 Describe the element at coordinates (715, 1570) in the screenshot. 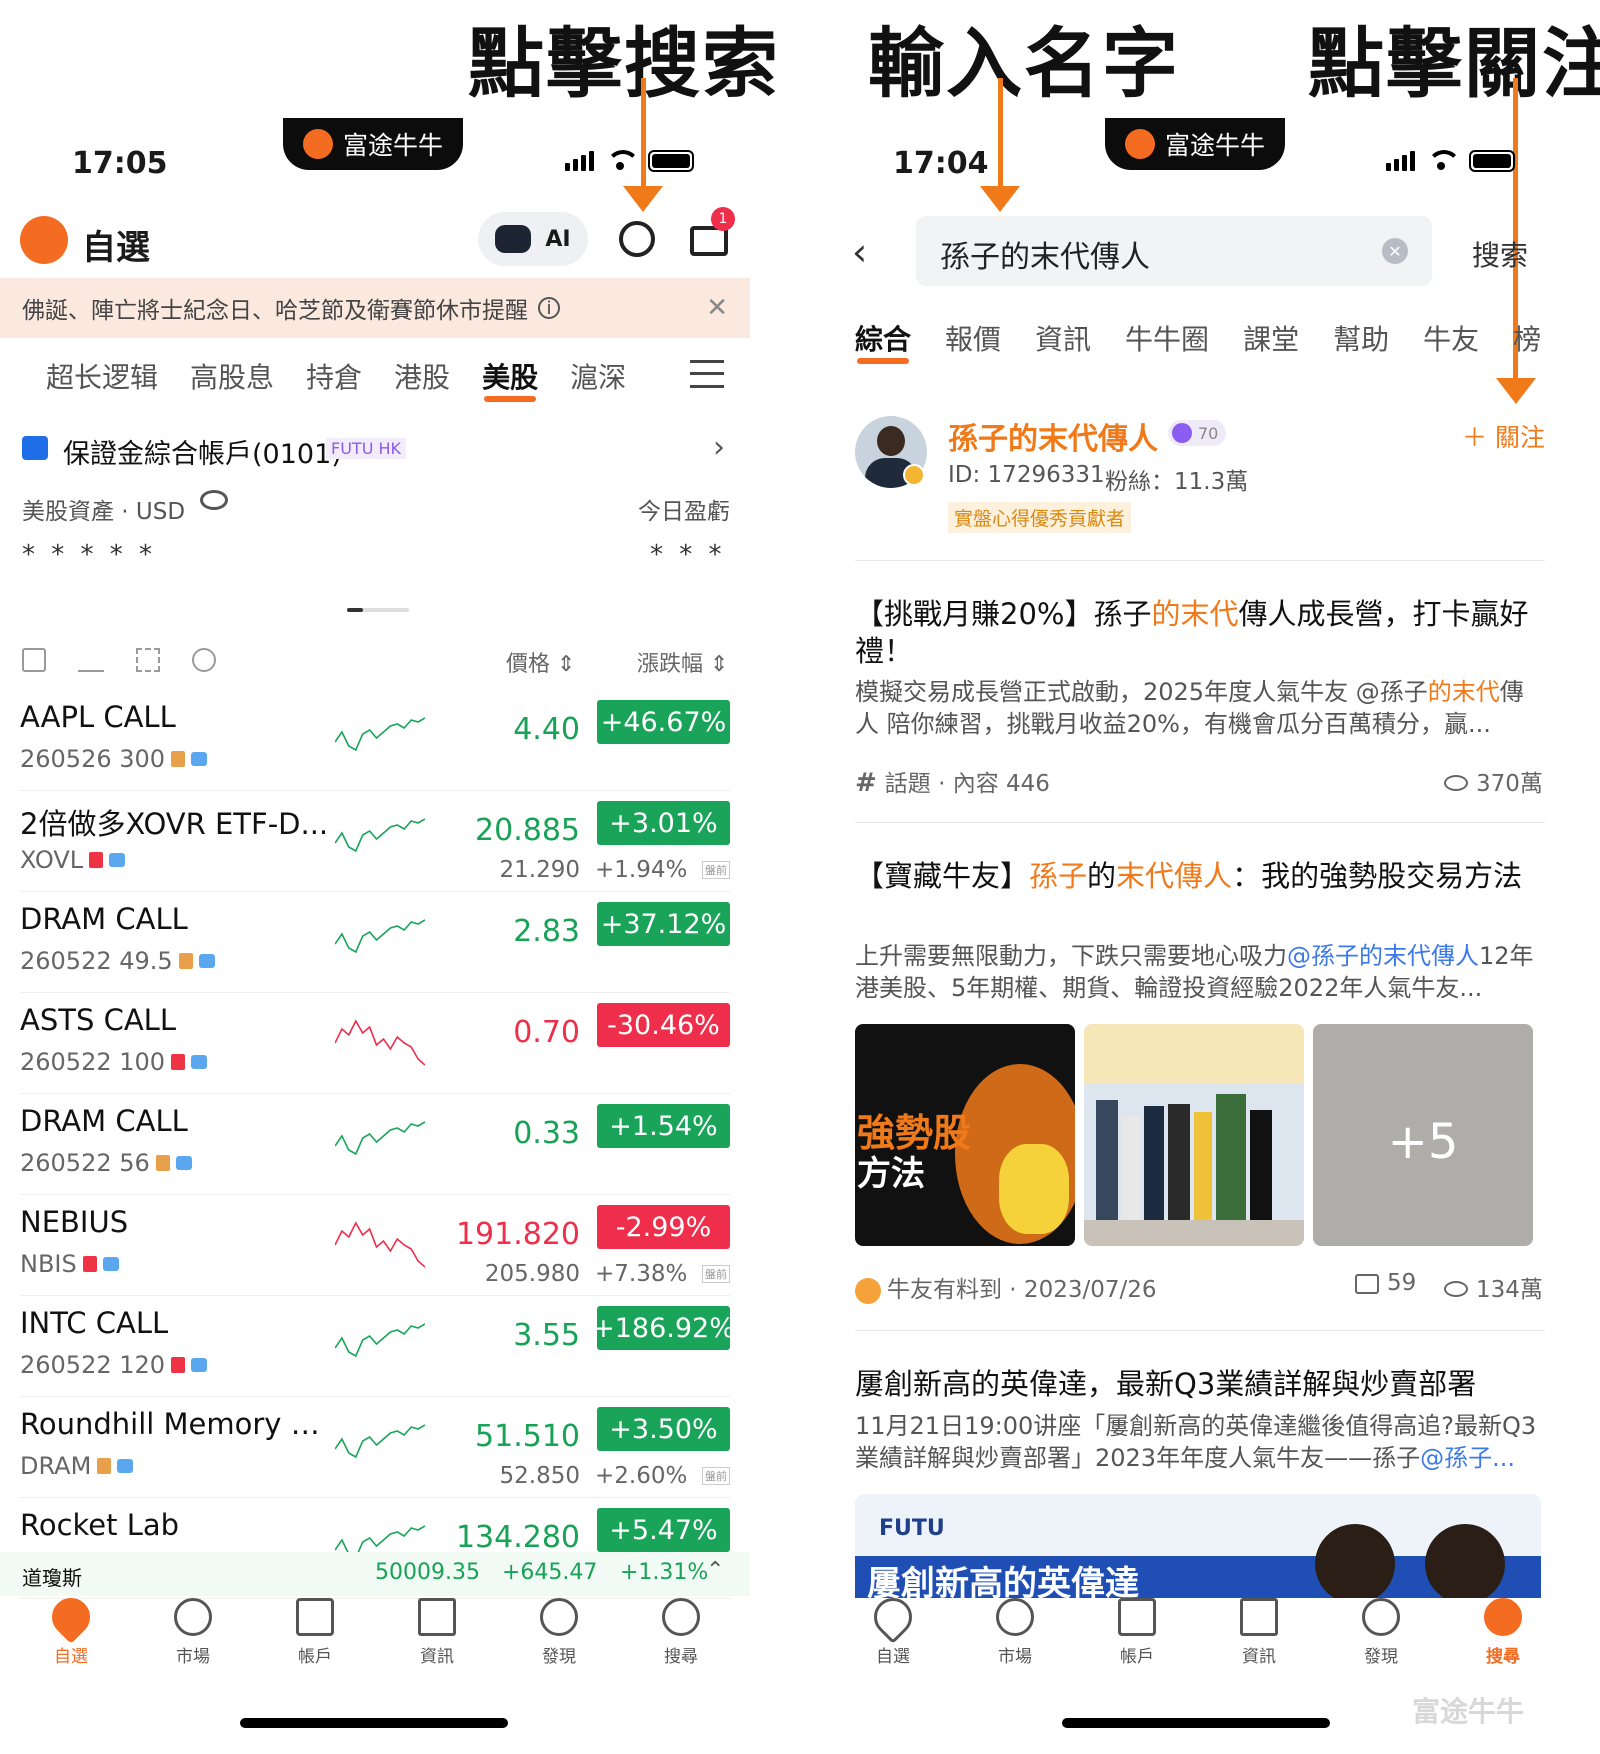

I see `chevron-up-icon: ⌃` at that location.